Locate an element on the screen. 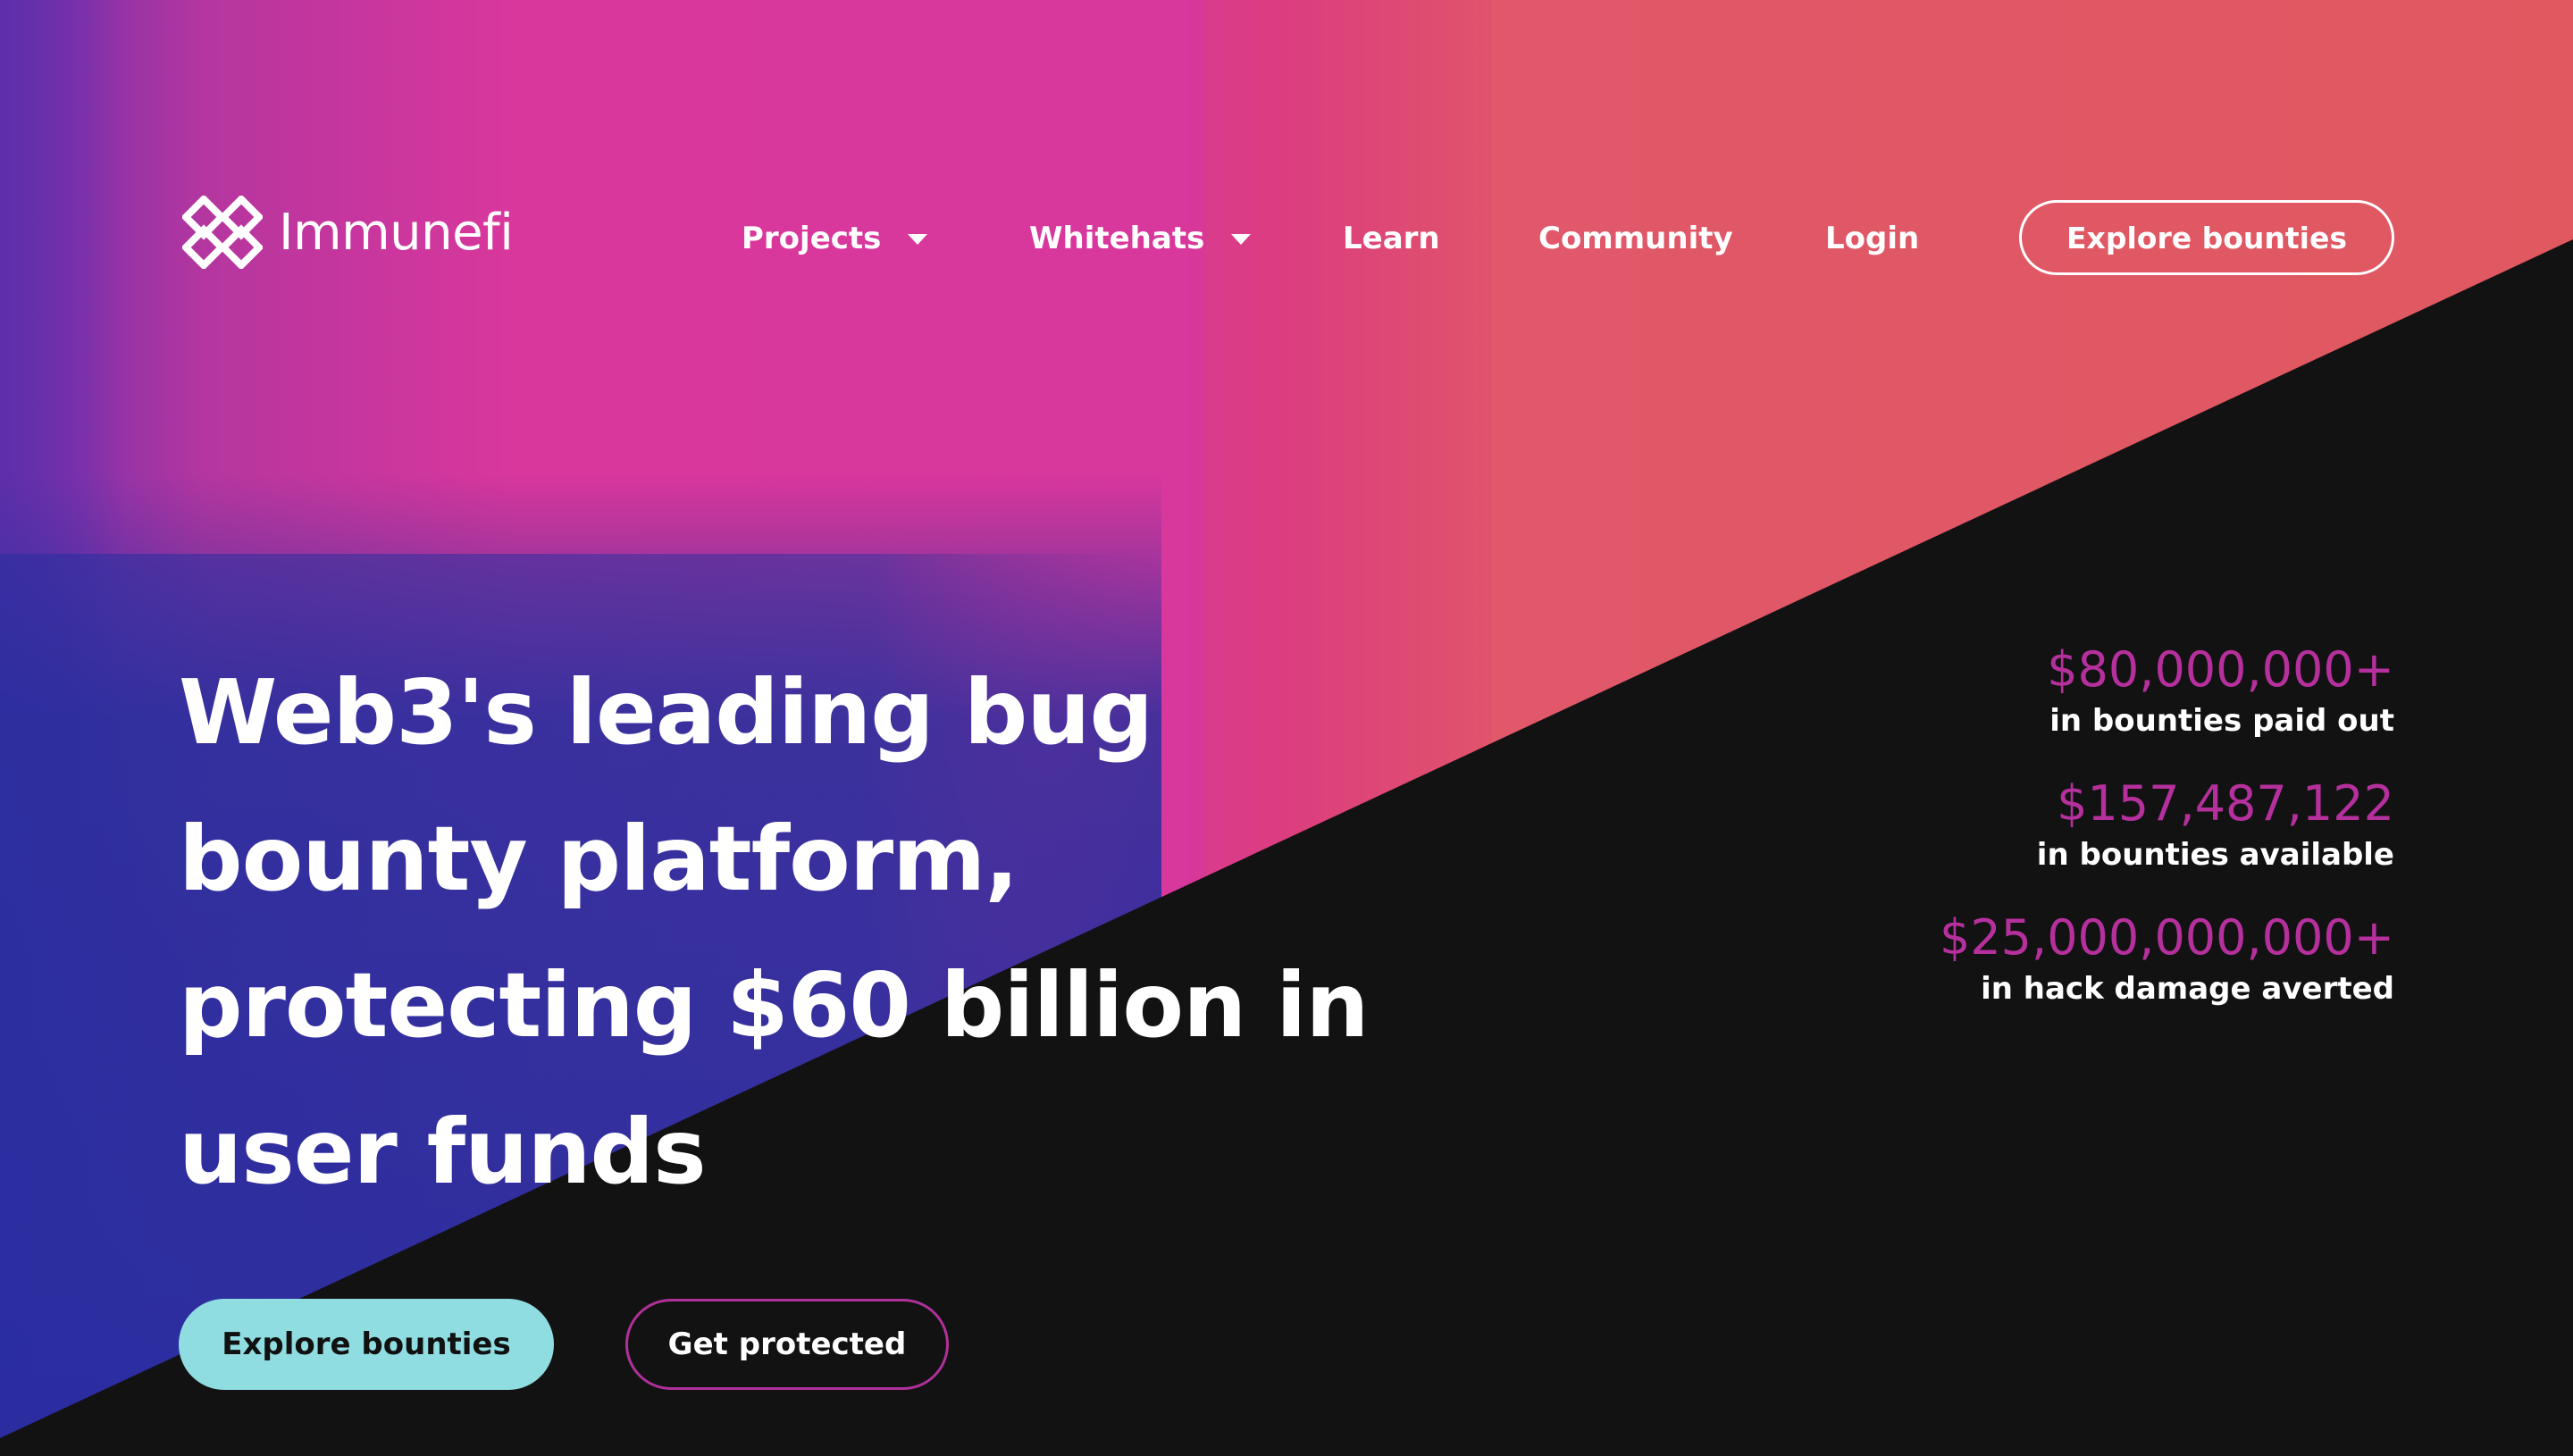 The height and width of the screenshot is (1456, 2573). nav-projects-label: Projects is located at coordinates (812, 238).